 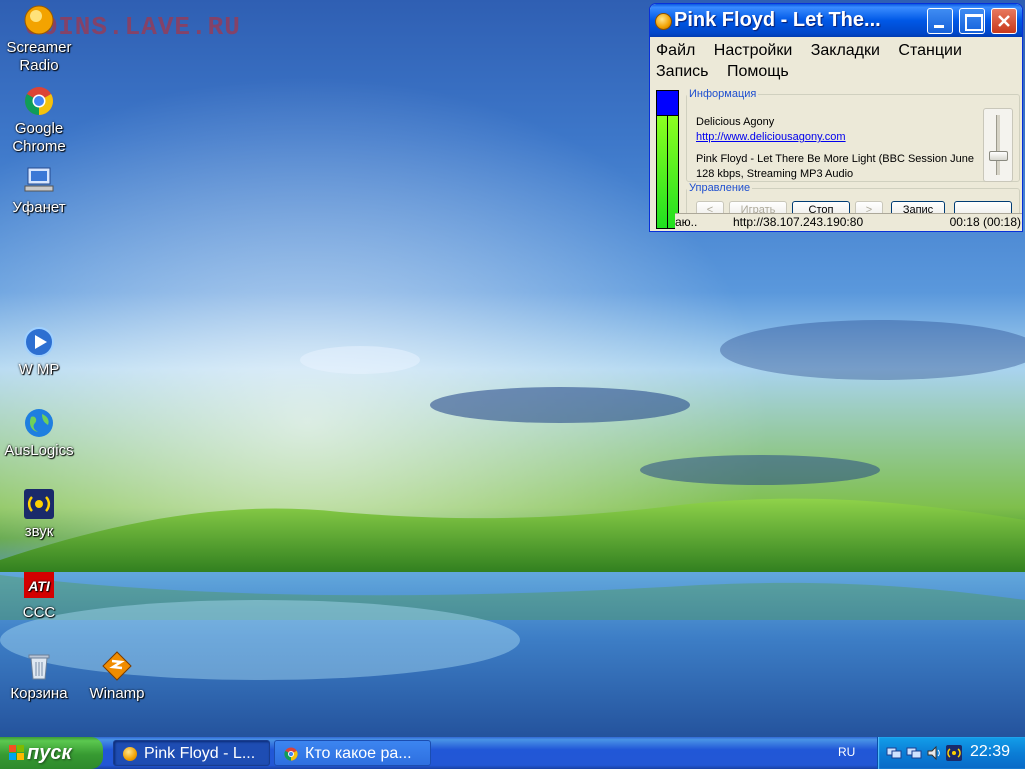 What do you see at coordinates (998, 156) in the screenshot?
I see `volume-thumb` at bounding box center [998, 156].